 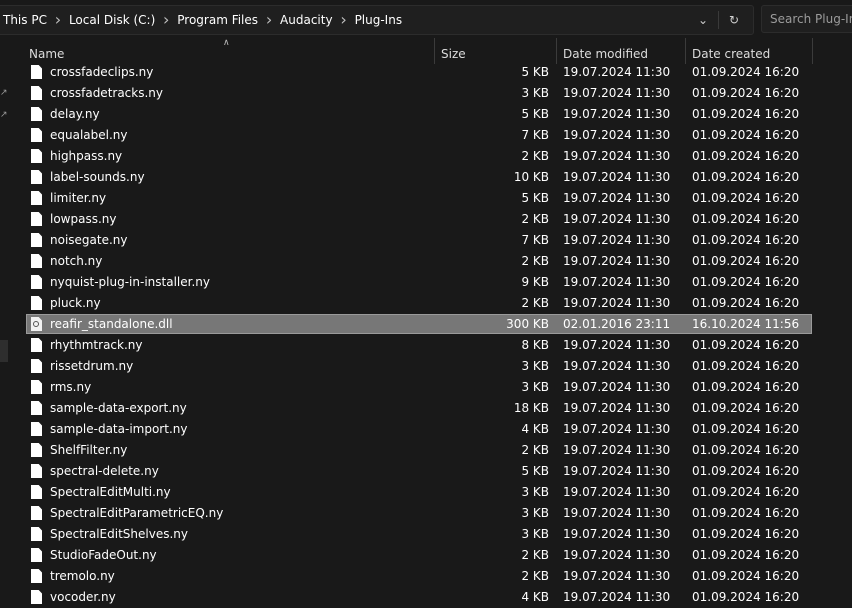 I want to click on file-name: highpass.ny, so click(x=86, y=156).